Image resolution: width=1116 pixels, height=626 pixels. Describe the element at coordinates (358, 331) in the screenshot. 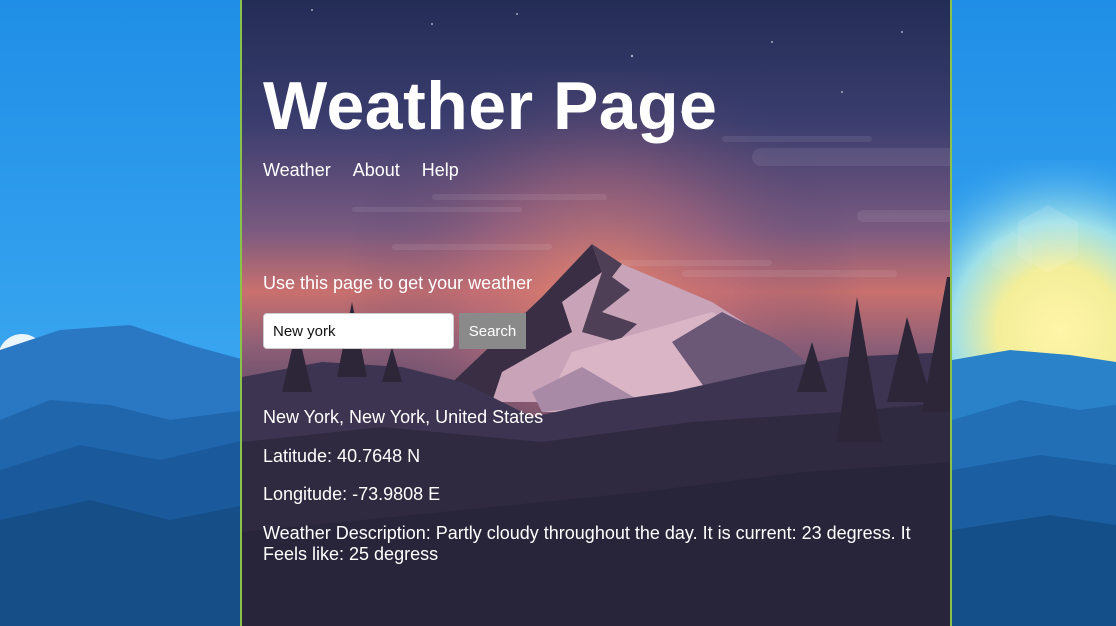

I see `location-search-input` at that location.